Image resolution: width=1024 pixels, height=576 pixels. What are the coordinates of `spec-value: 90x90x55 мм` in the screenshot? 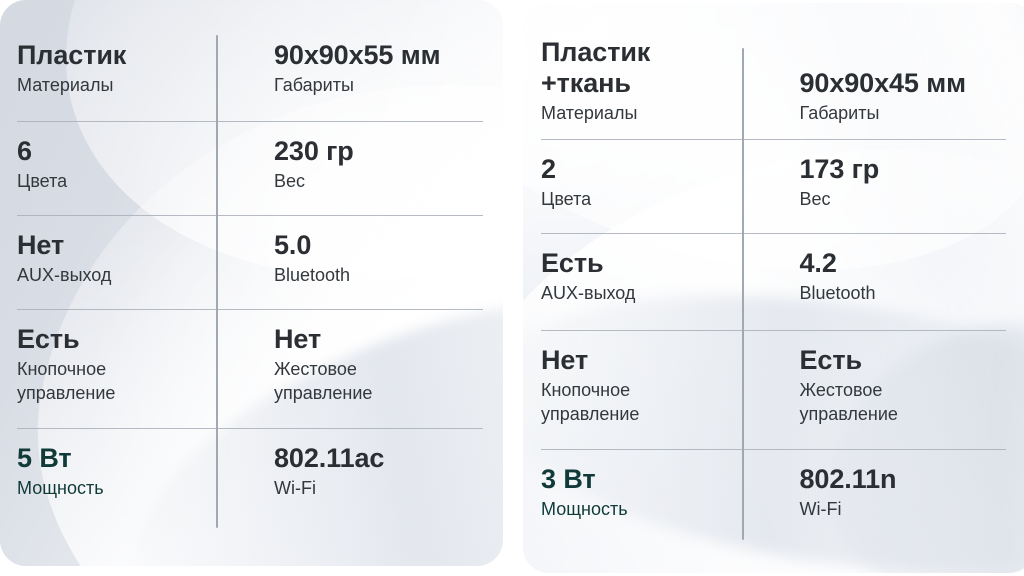 It's located at (357, 55).